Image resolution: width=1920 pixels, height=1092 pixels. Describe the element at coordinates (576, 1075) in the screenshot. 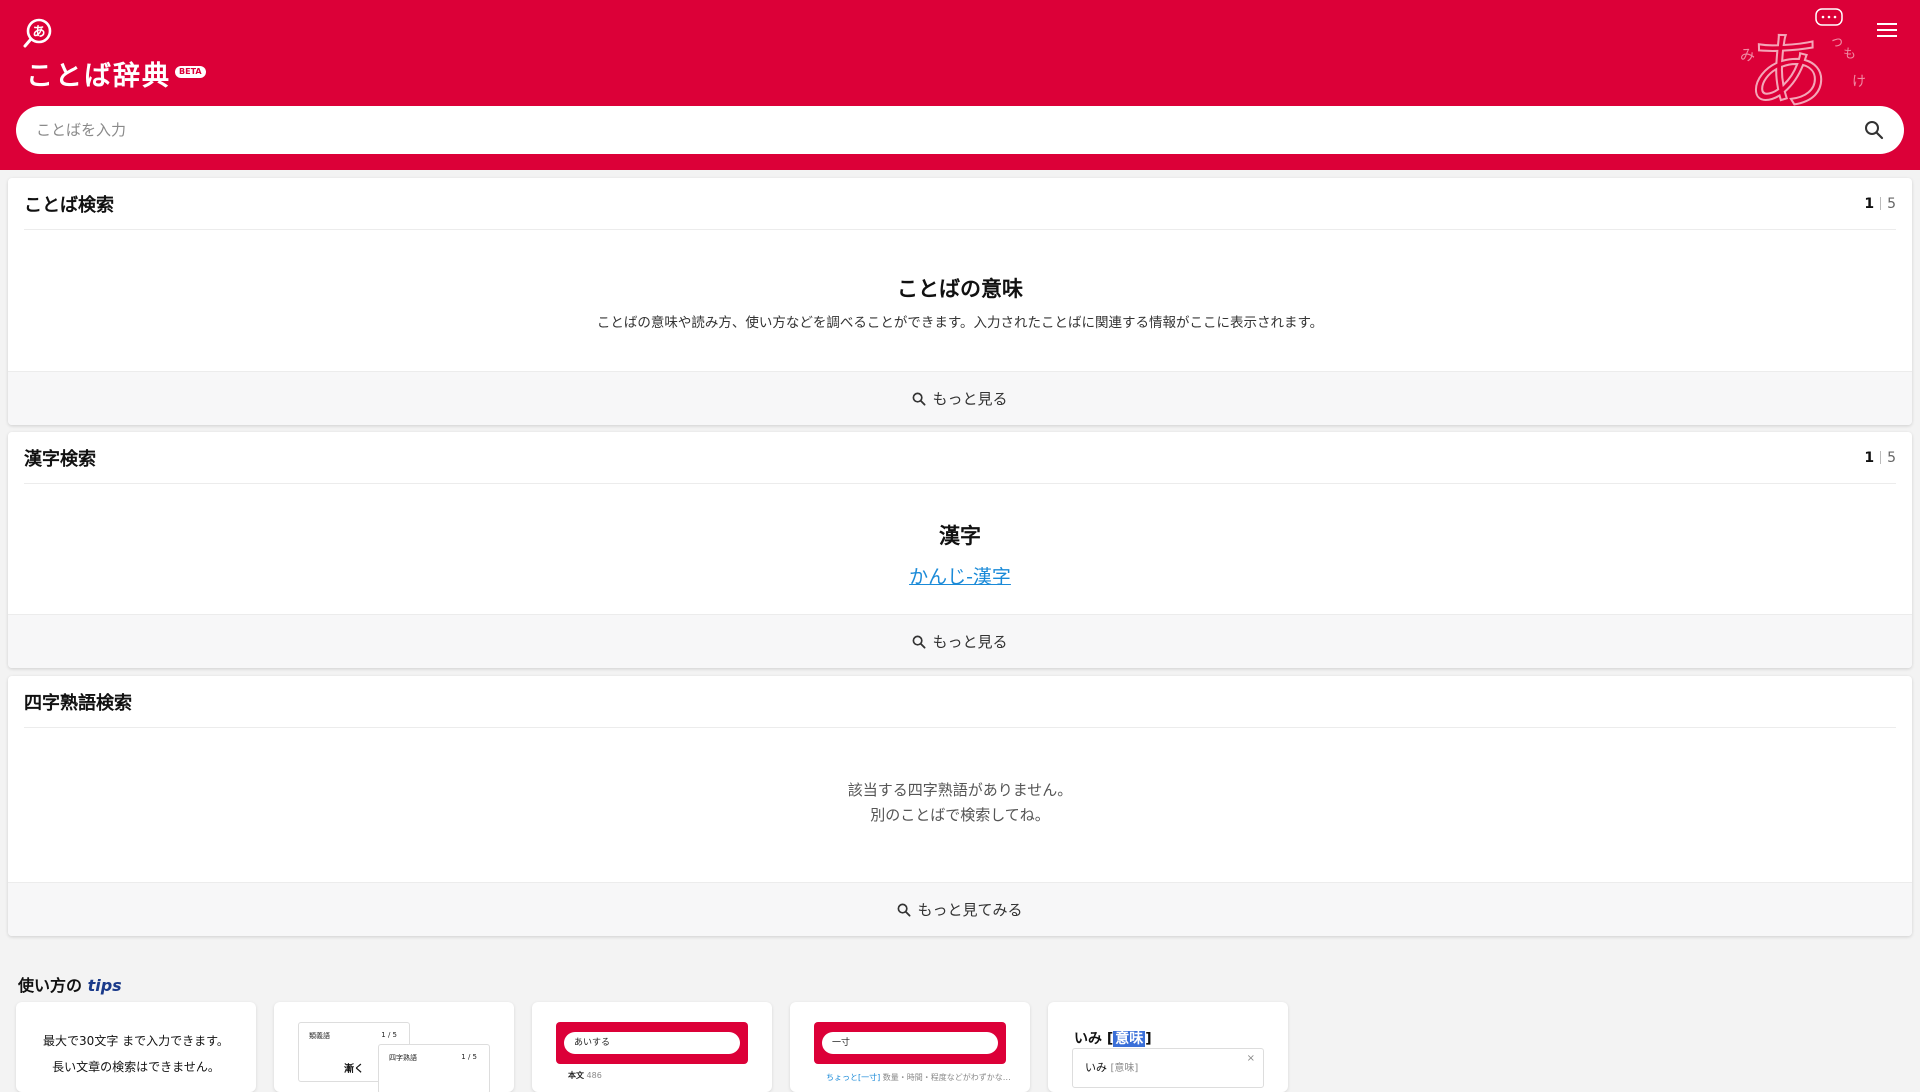

I see `tip-mini-row-label: 本文` at that location.